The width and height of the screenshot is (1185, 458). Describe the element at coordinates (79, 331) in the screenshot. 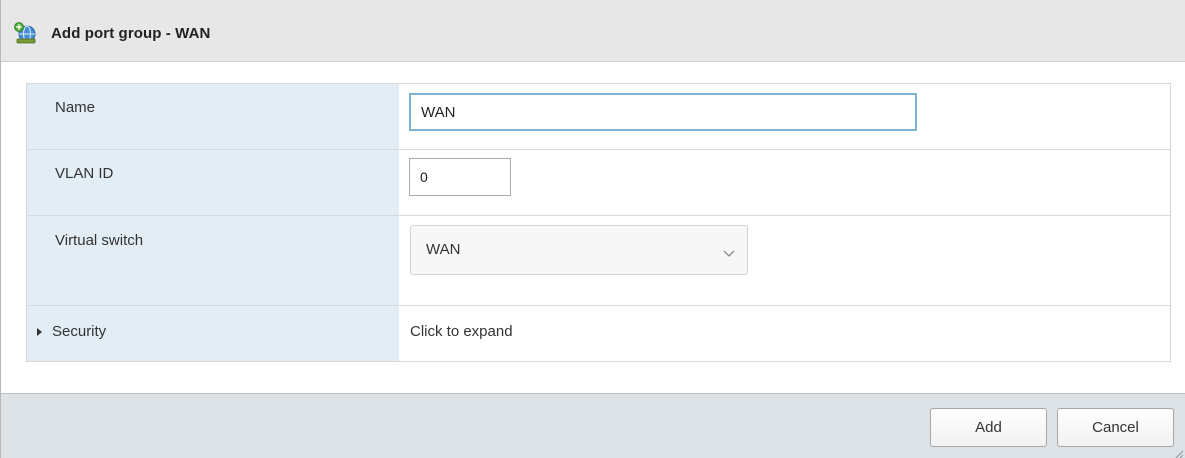

I see `security-label: Security` at that location.